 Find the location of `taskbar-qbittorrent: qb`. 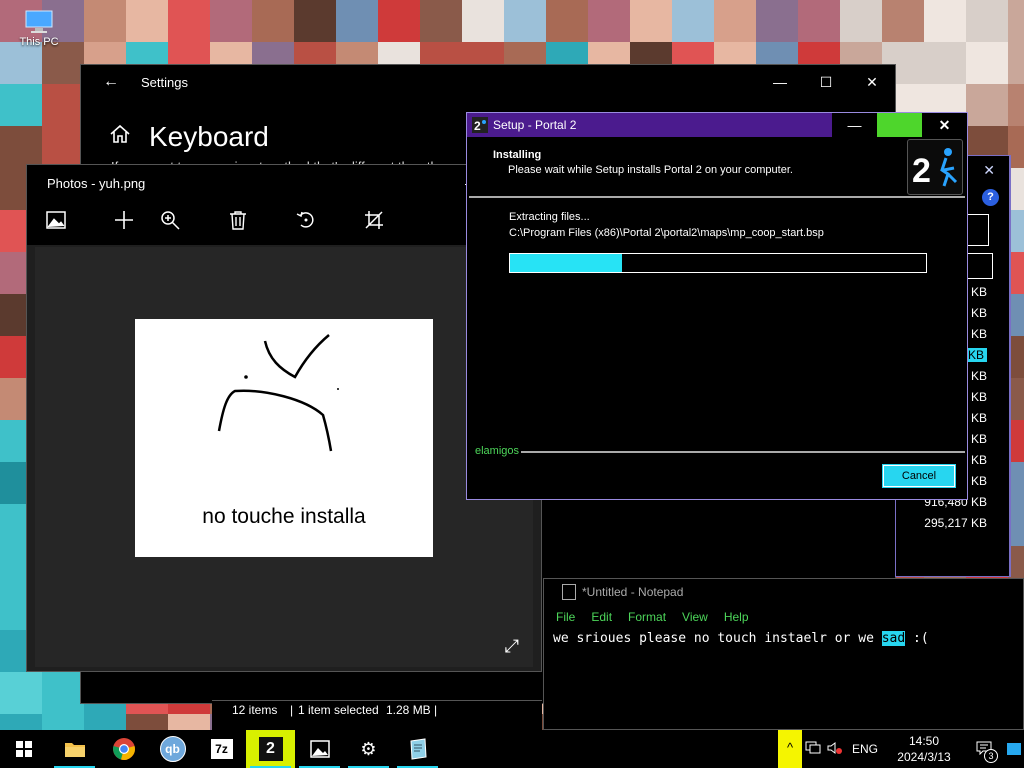

taskbar-qbittorrent: qb is located at coordinates (172, 749).